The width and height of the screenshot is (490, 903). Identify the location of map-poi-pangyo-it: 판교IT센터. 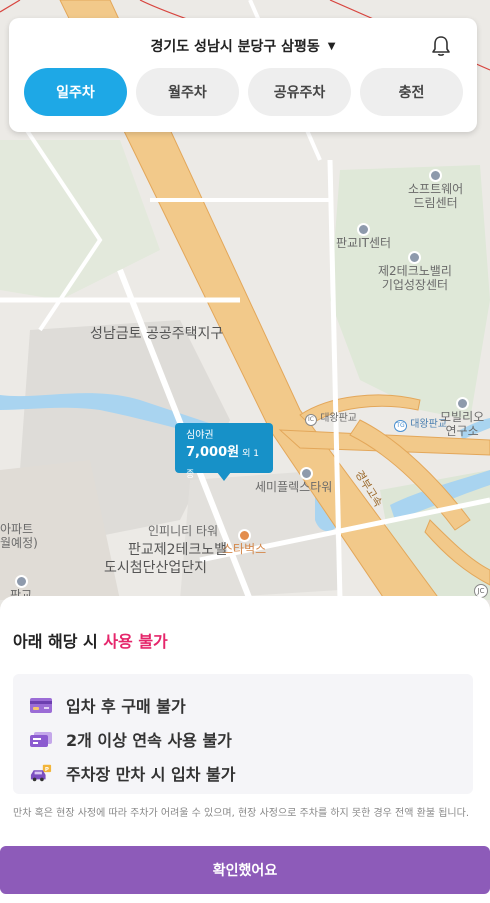
(363, 236).